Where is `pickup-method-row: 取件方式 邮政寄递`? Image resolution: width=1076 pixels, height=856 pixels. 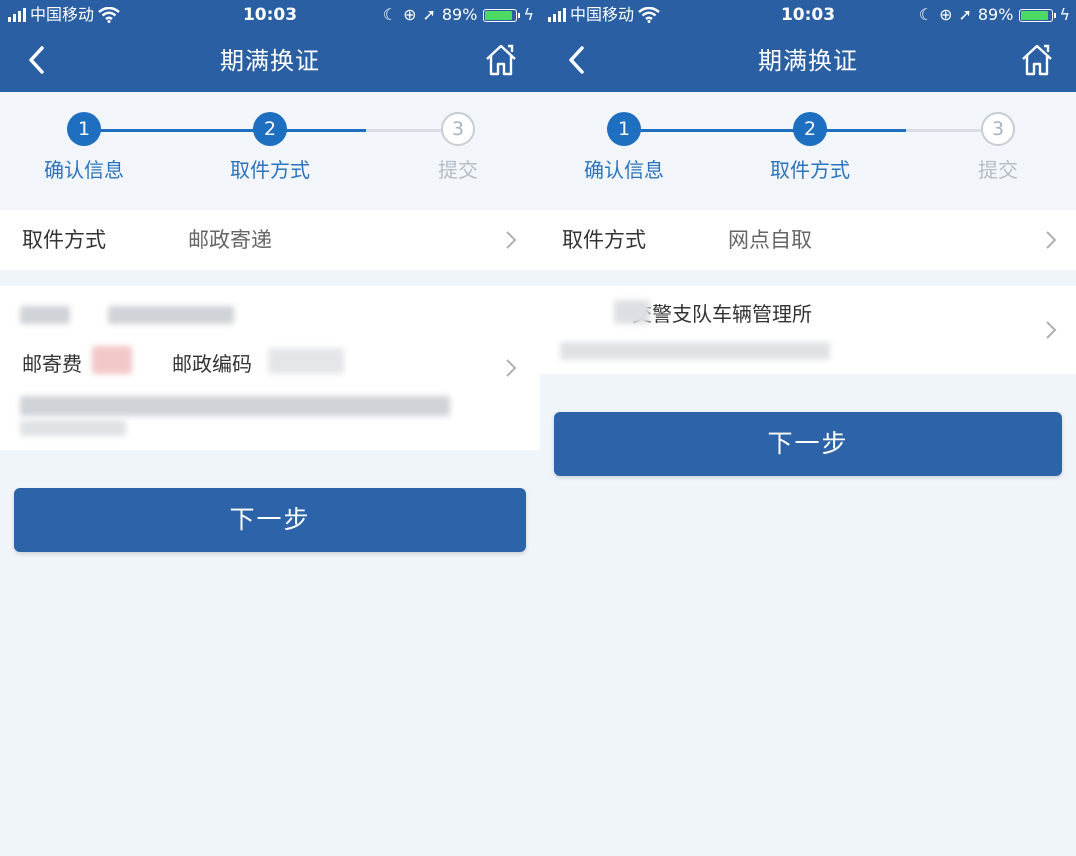
pickup-method-row: 取件方式 邮政寄递 is located at coordinates (270, 240).